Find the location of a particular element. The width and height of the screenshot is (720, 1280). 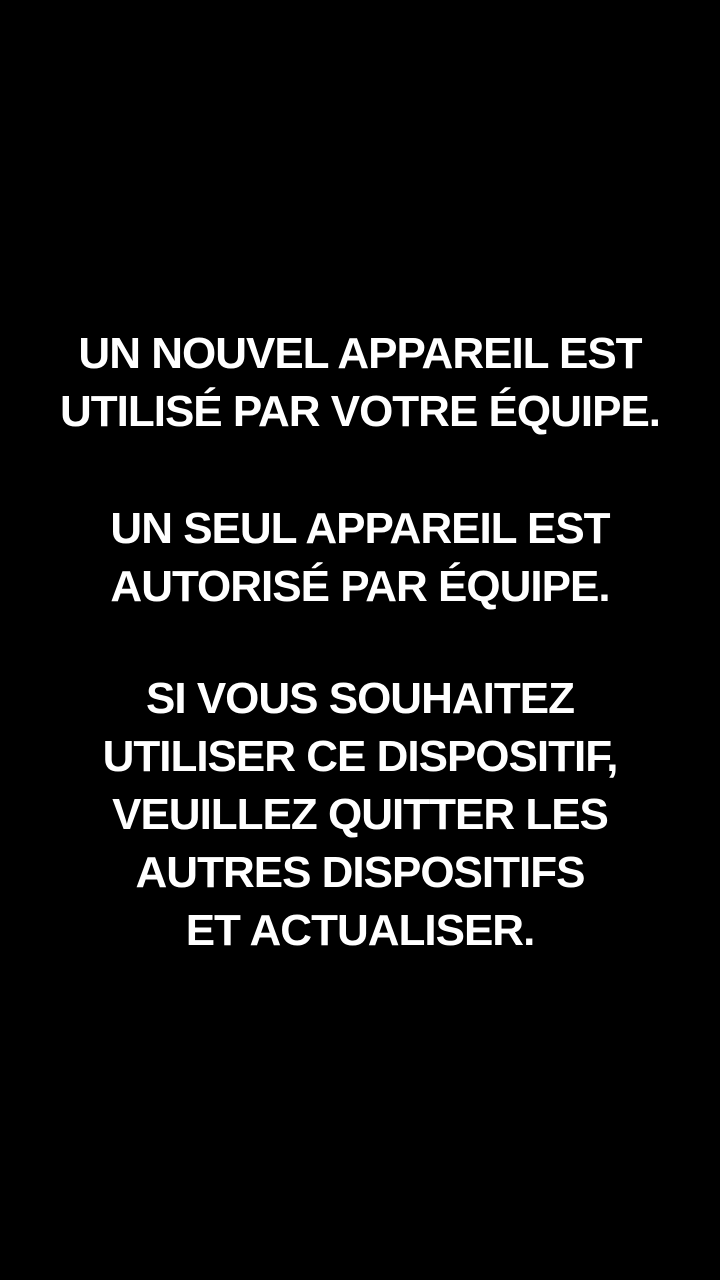

instruction-line: AUTRES DISPOSITIFS is located at coordinates (360, 872).